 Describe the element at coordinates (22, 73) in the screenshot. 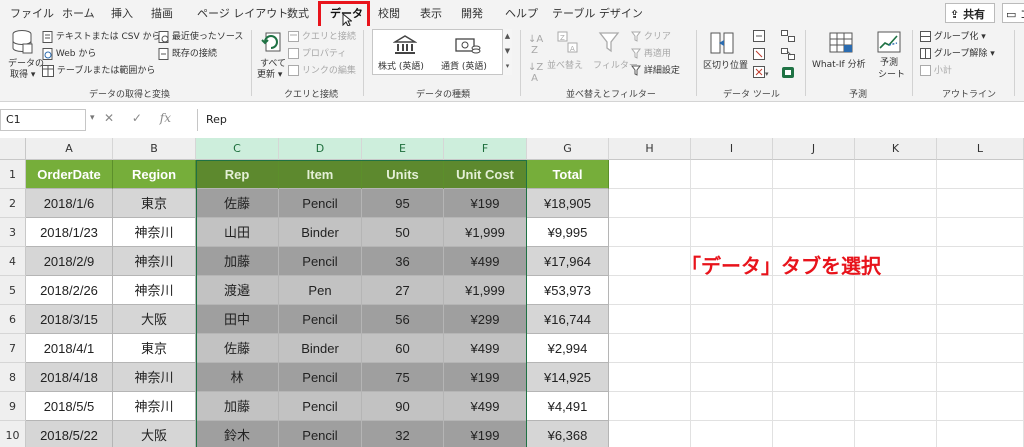

I see `get-data-label-2: 取得 ▾` at that location.